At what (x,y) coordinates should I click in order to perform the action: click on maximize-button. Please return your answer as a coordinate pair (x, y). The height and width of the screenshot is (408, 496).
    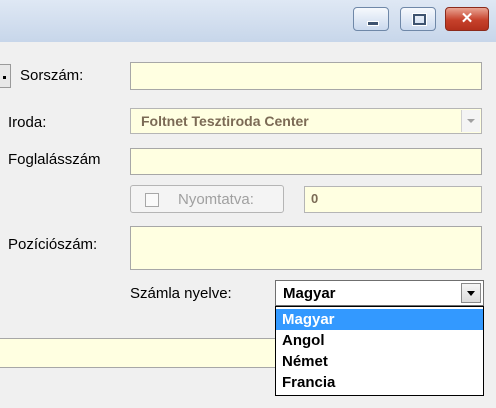
    Looking at the image, I should click on (418, 19).